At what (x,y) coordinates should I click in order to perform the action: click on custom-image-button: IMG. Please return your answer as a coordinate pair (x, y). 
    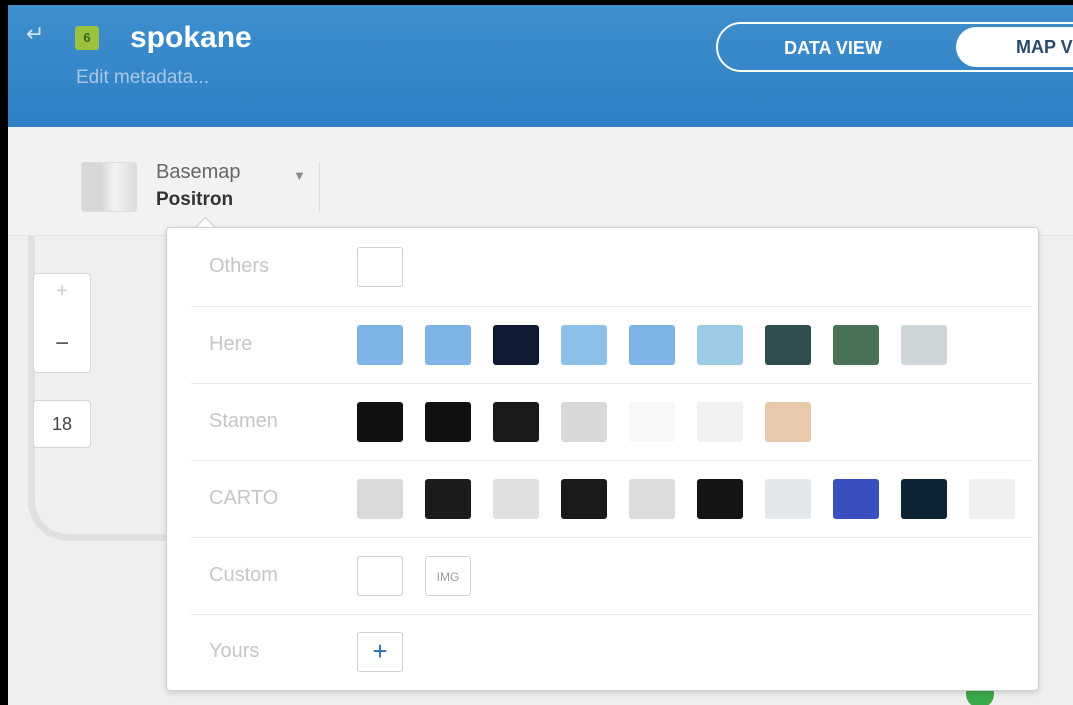
    Looking at the image, I should click on (448, 575).